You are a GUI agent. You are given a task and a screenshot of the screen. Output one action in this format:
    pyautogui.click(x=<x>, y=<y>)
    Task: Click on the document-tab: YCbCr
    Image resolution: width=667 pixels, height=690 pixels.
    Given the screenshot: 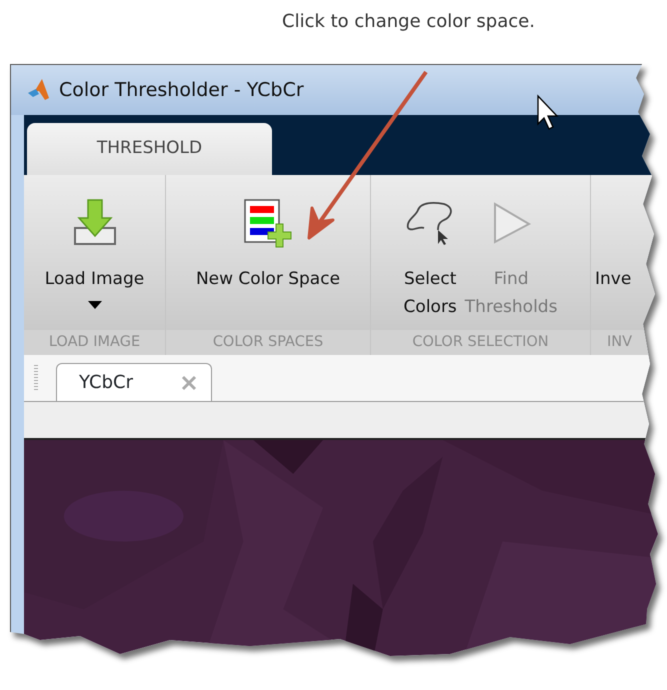 What is the action you would take?
    pyautogui.click(x=134, y=382)
    